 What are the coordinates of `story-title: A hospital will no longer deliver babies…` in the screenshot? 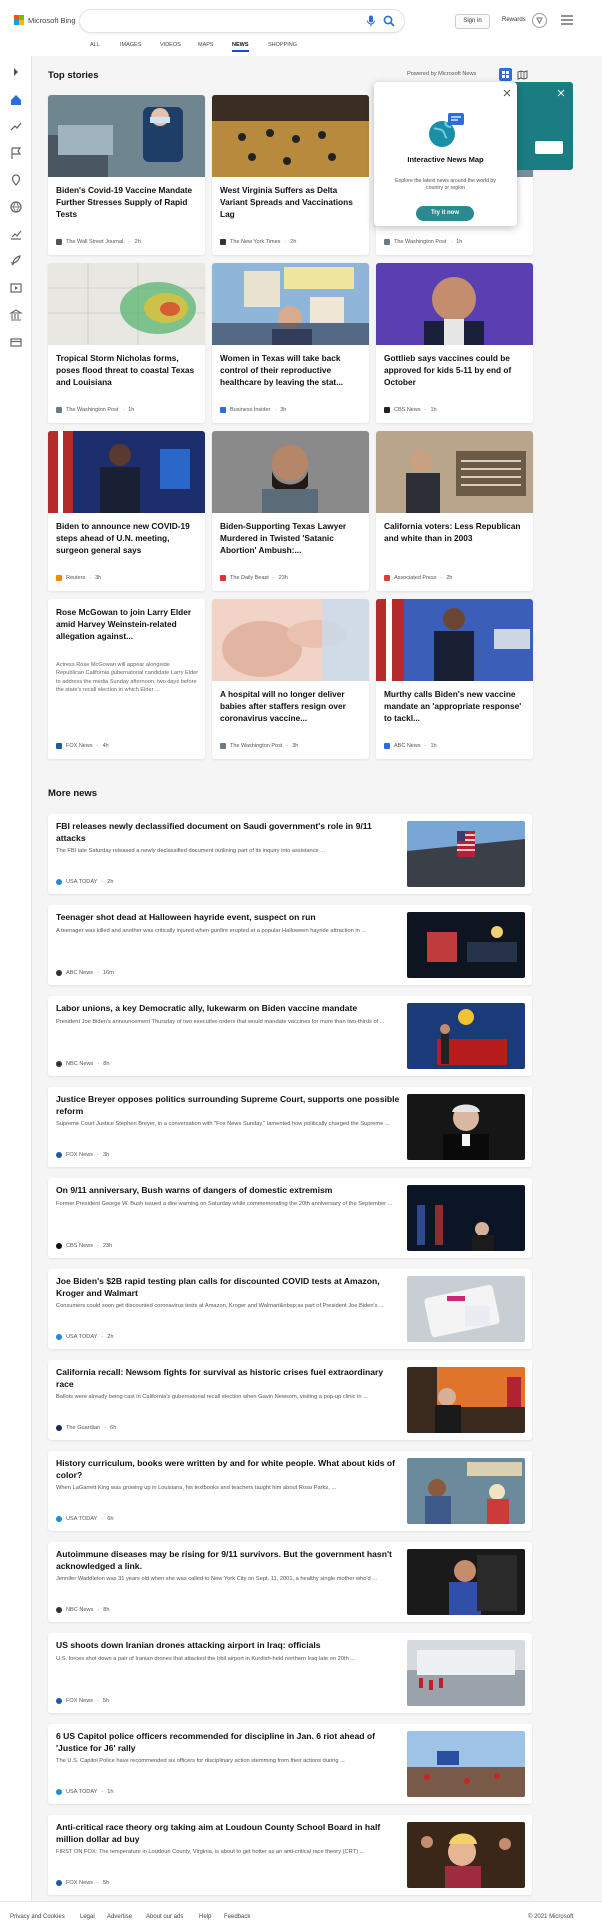 It's located at (291, 706).